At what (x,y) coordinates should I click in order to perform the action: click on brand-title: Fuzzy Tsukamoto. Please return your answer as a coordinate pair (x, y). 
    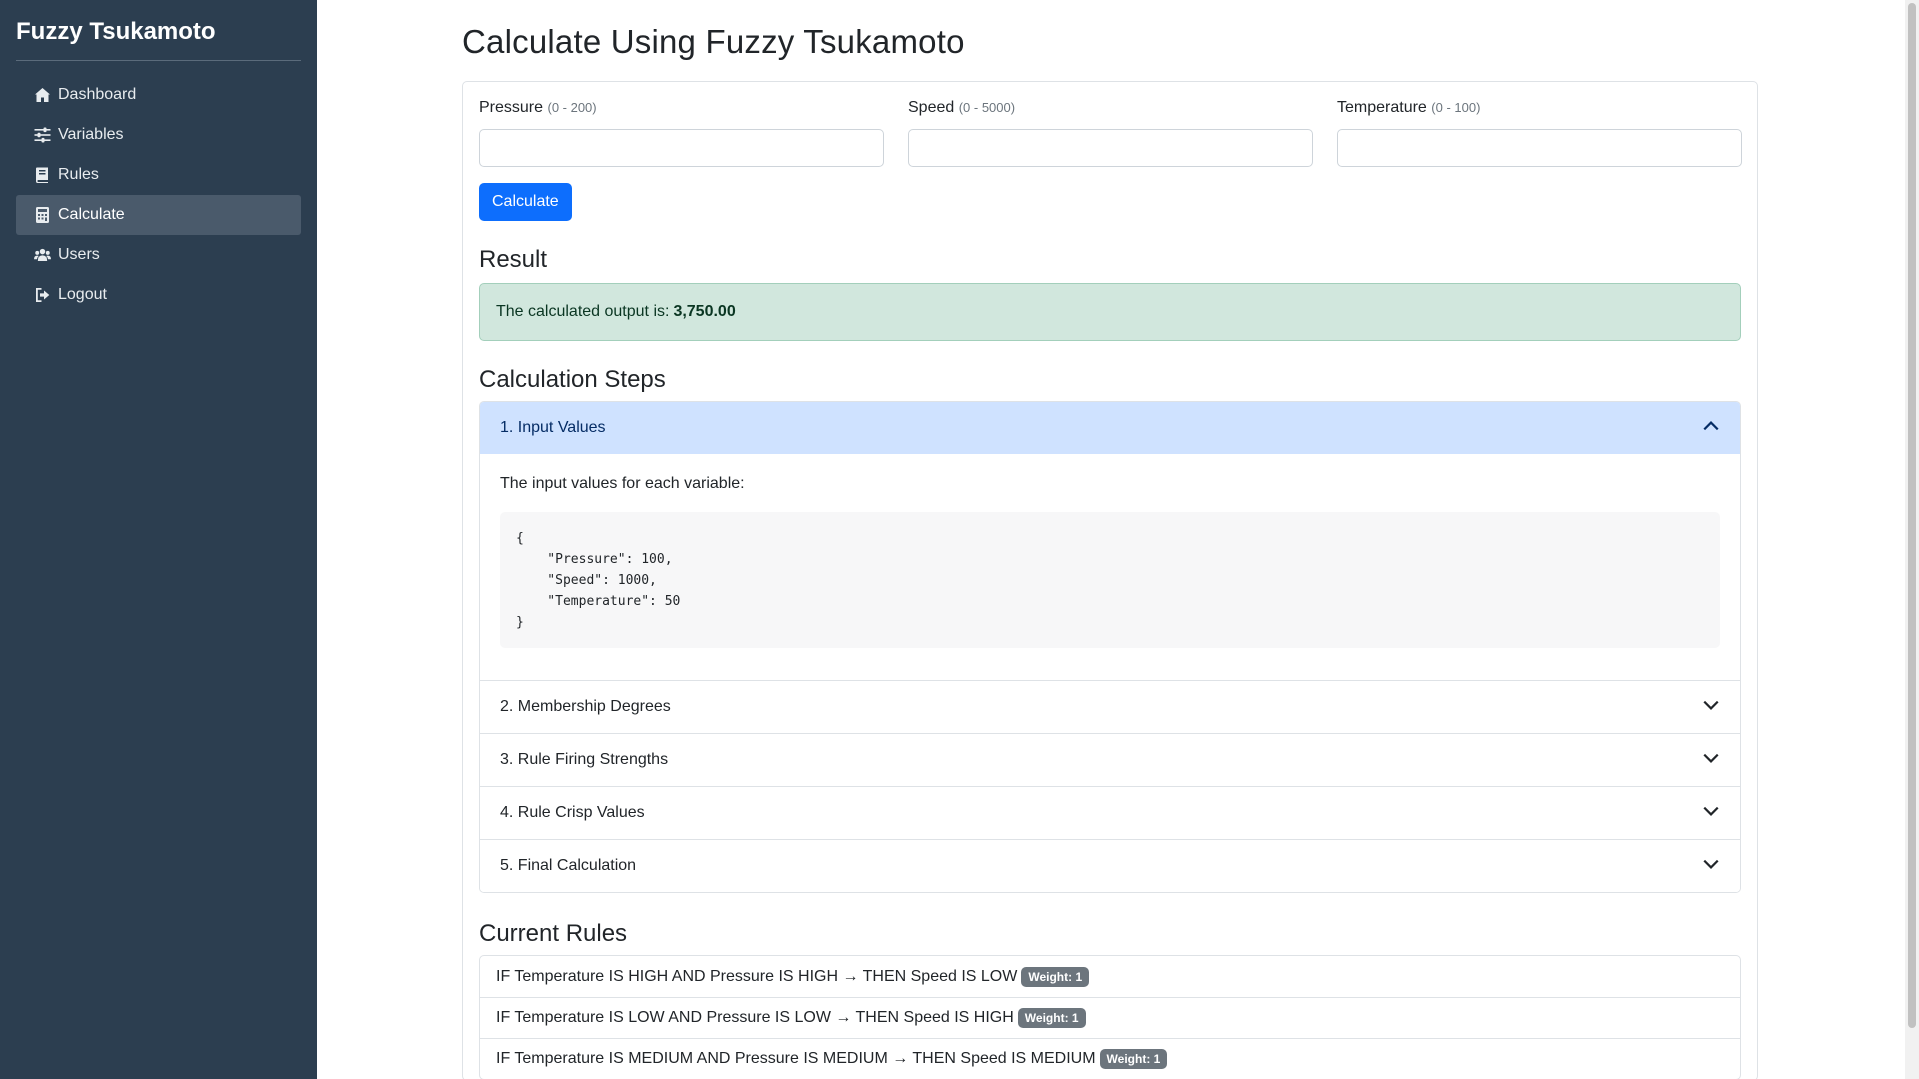
    Looking at the image, I should click on (158, 38).